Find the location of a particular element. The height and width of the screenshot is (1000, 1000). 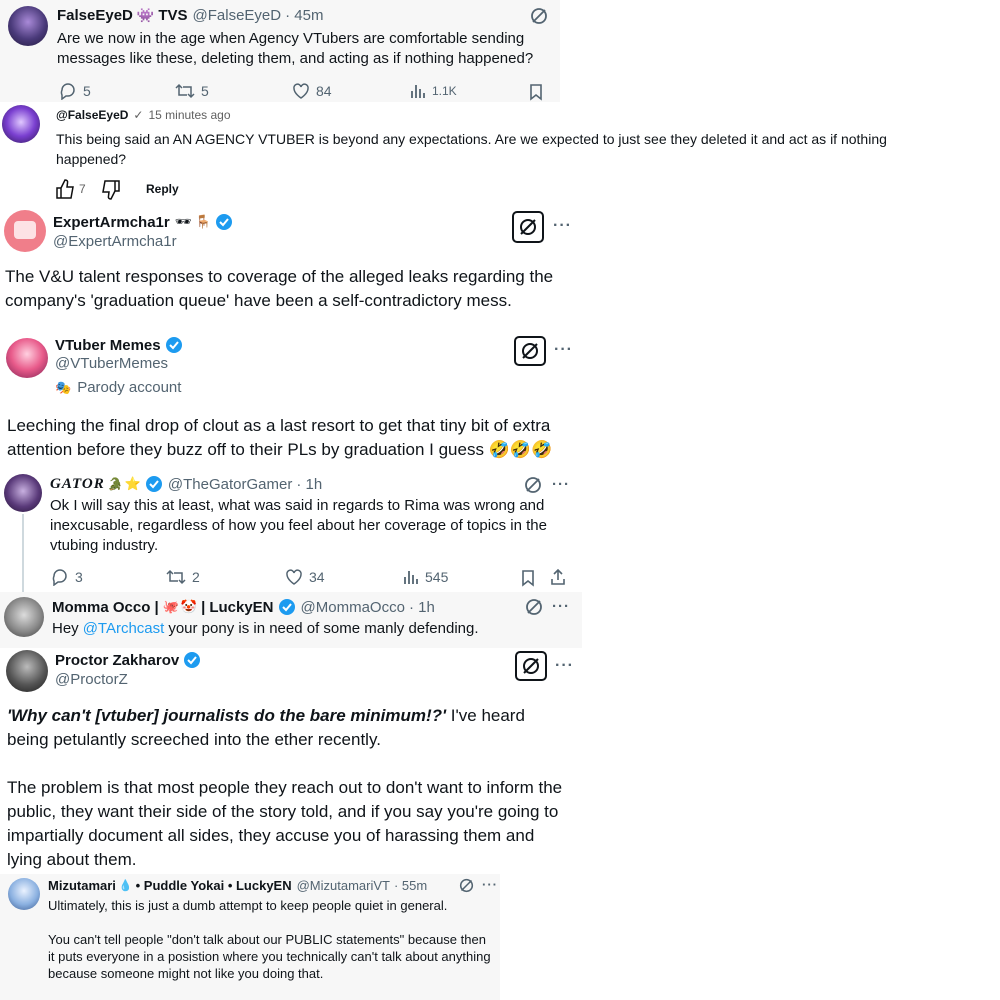

comment-author: @FalseEyeD is located at coordinates (92, 115).